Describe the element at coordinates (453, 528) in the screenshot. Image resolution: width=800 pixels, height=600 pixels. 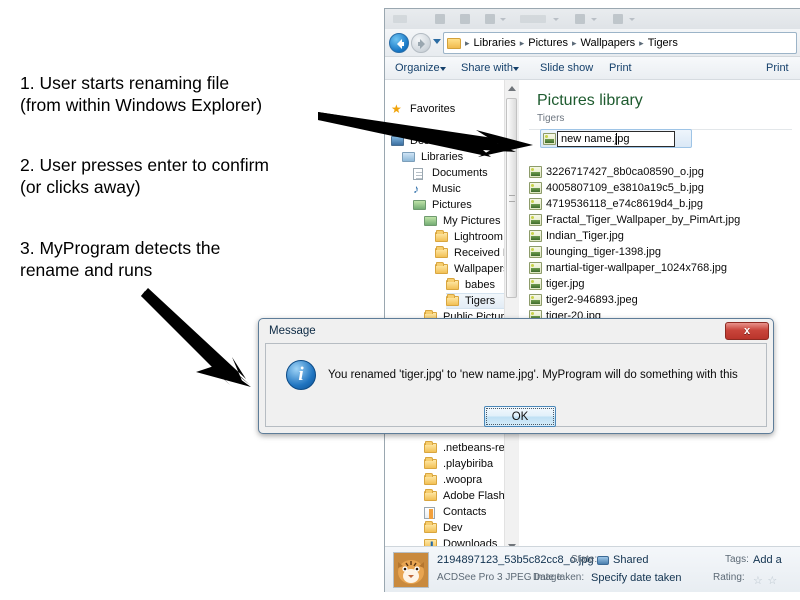
I see `tree-item-label: Dev` at that location.